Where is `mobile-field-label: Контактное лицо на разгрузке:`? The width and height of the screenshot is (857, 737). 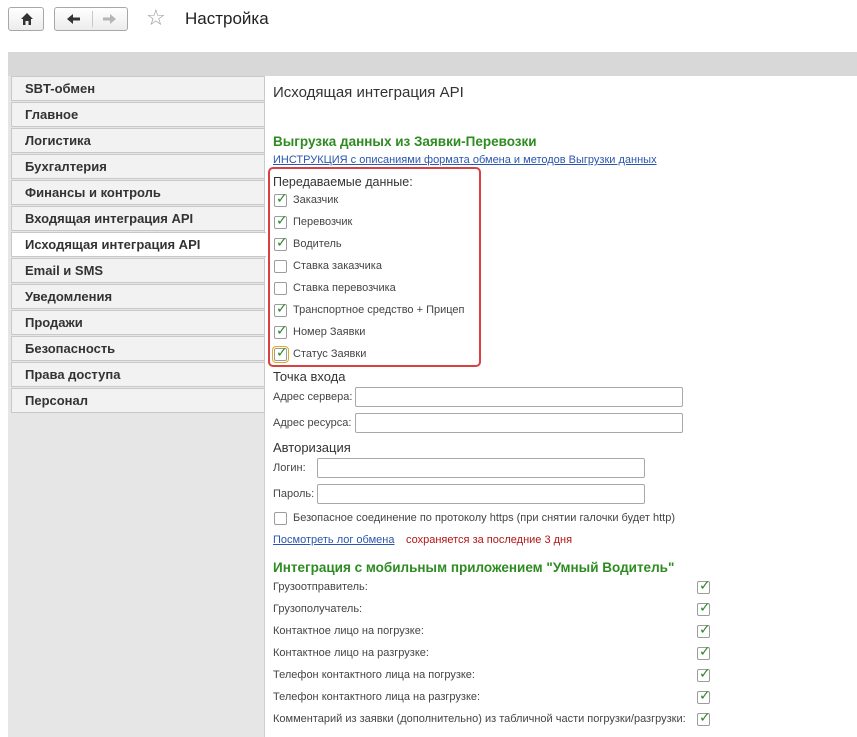
mobile-field-label: Контактное лицо на разгрузке: is located at coordinates (351, 653).